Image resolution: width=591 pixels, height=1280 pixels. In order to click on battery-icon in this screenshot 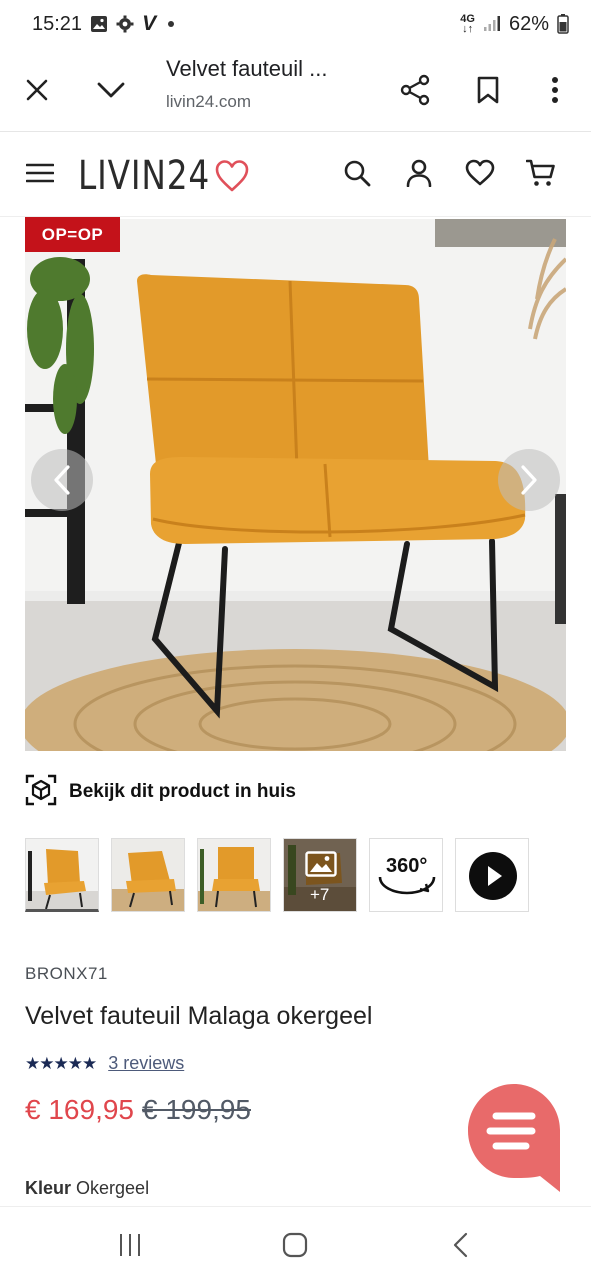, I will do `click(563, 24)`.